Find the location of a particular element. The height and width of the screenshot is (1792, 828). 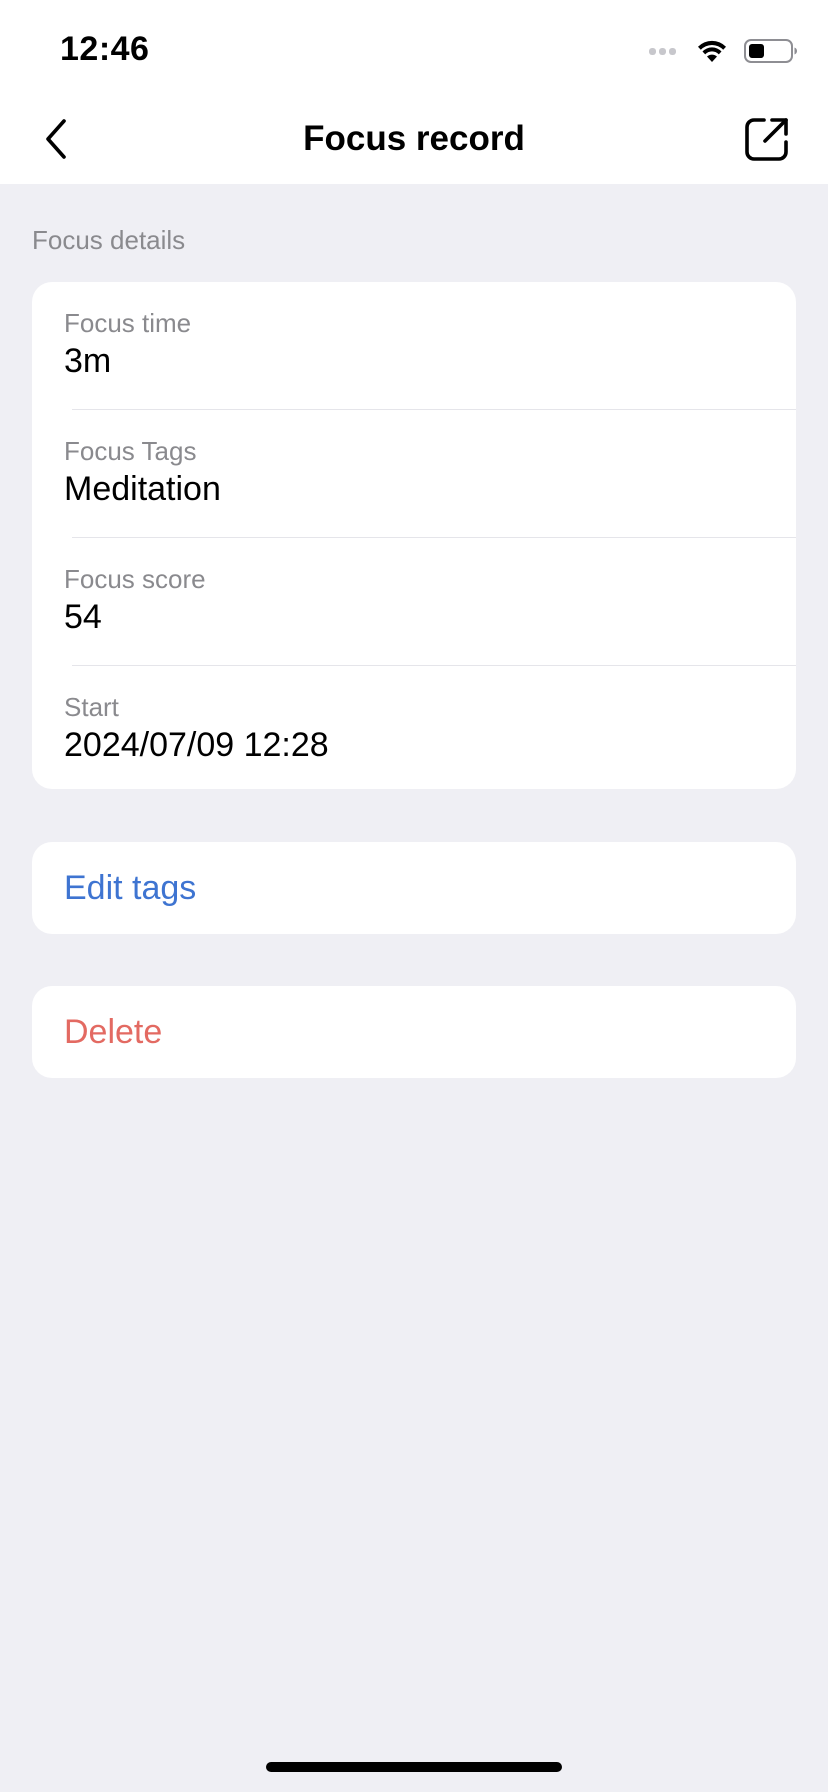

delete-label: Delete is located at coordinates (113, 1031).